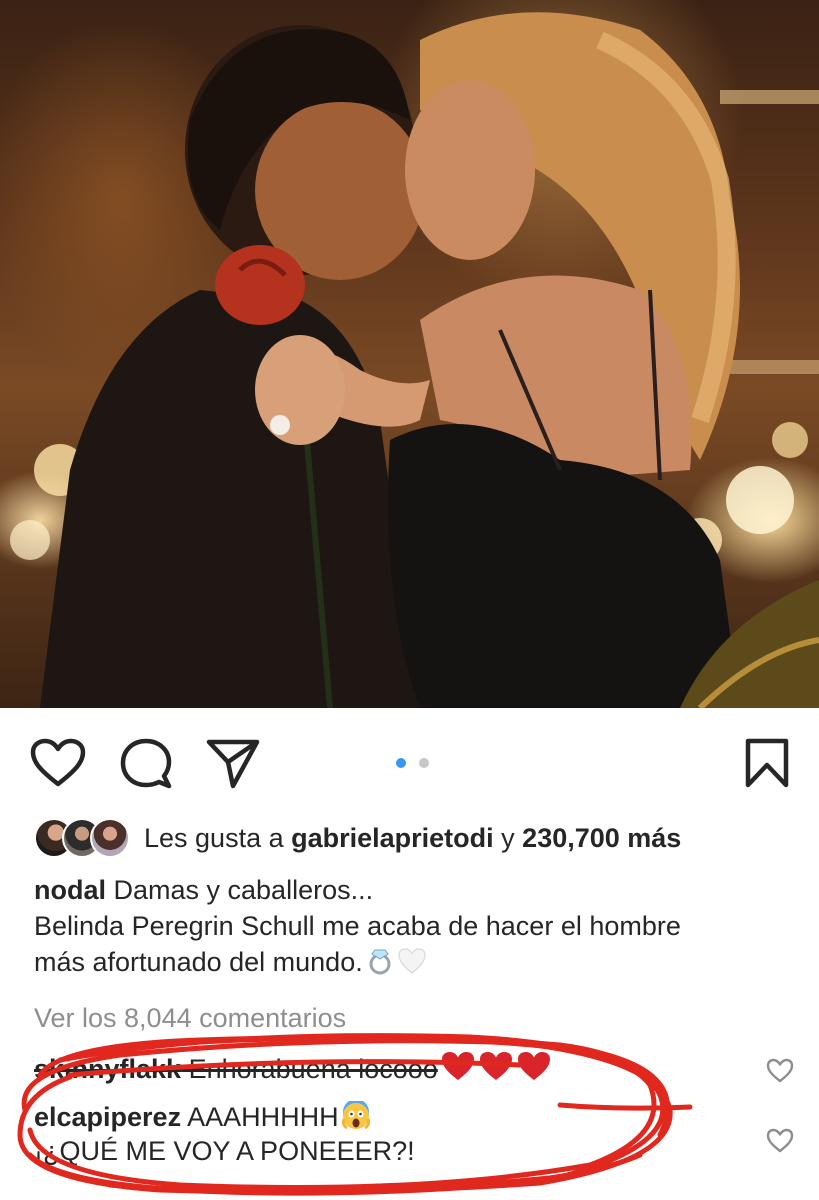  Describe the element at coordinates (224, 1151) in the screenshot. I see `comment-text-line-2: ¡¿QUÉ ME VOY A PONEEER?!` at that location.